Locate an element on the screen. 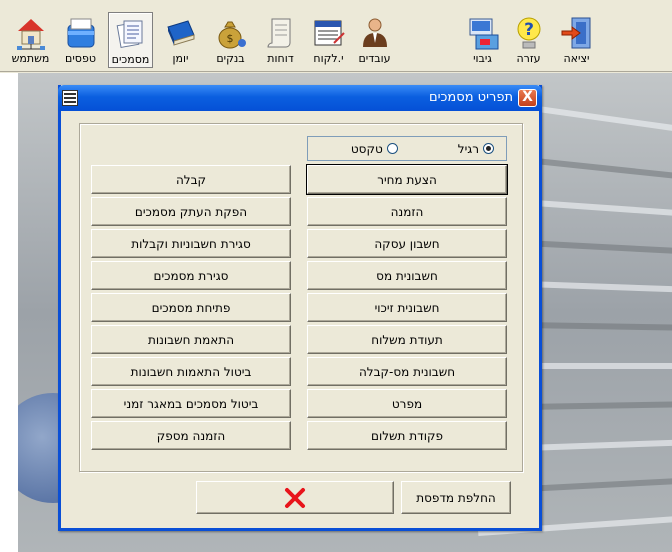 This screenshot has width=672, height=552. money-bag-icon: $ is located at coordinates (232, 35).